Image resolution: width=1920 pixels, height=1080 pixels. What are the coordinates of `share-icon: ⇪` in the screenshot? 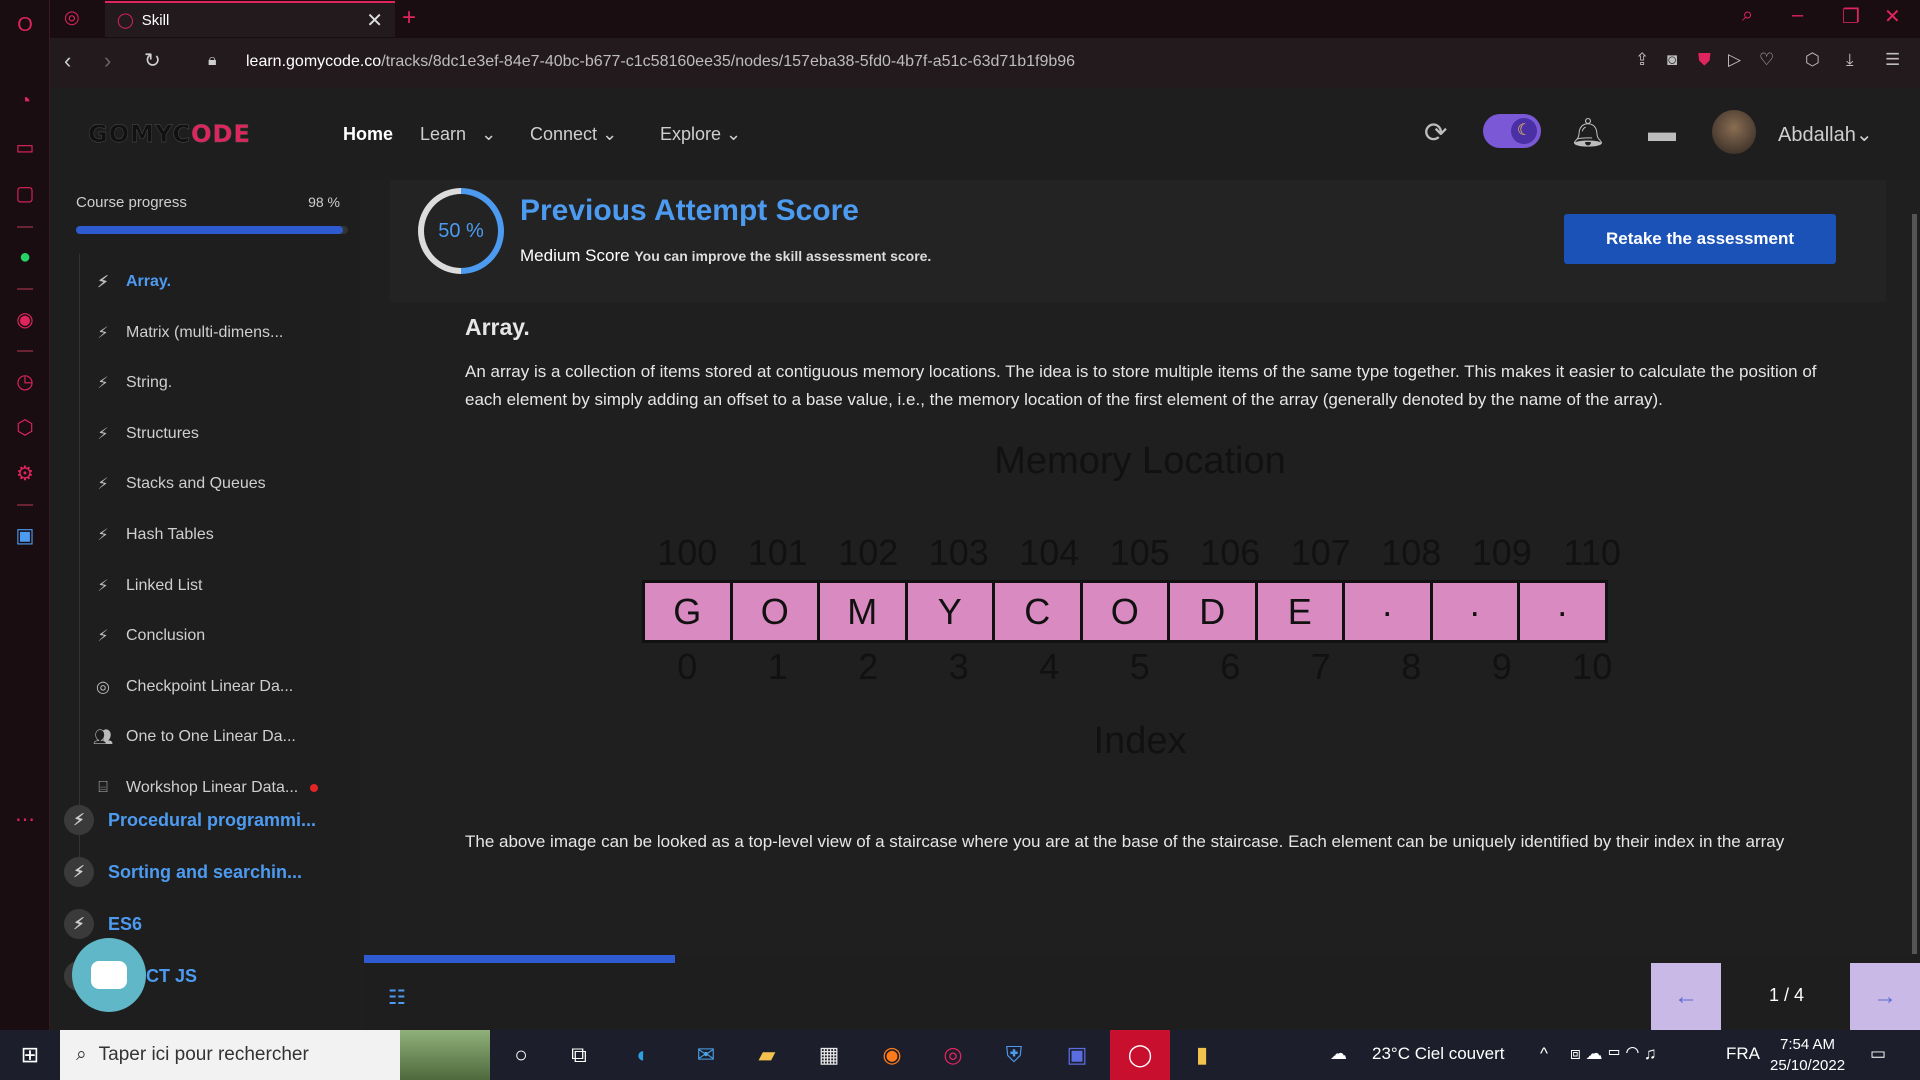 It's located at (1642, 60).